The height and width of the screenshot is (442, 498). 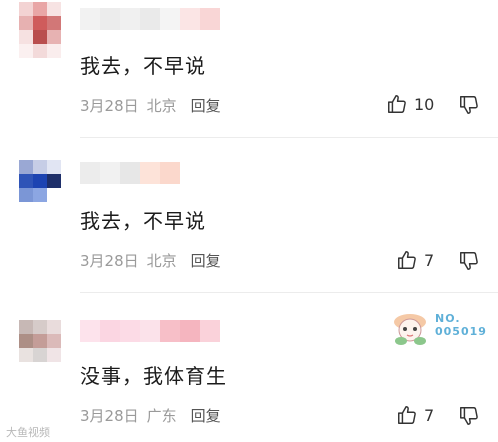 I want to click on comment-location: 广东, so click(x=161, y=416).